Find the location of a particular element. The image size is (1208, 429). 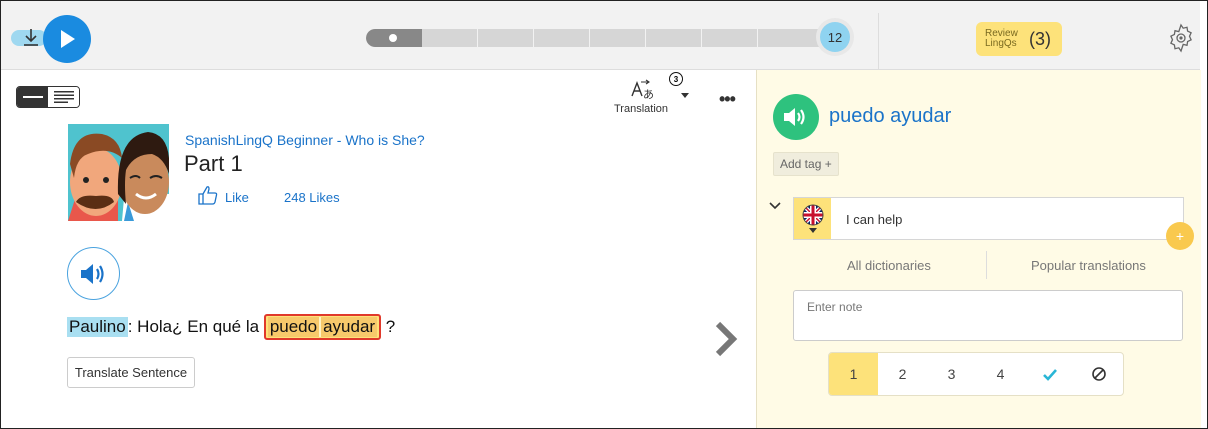

word-speaker: Paulino is located at coordinates (97, 327).